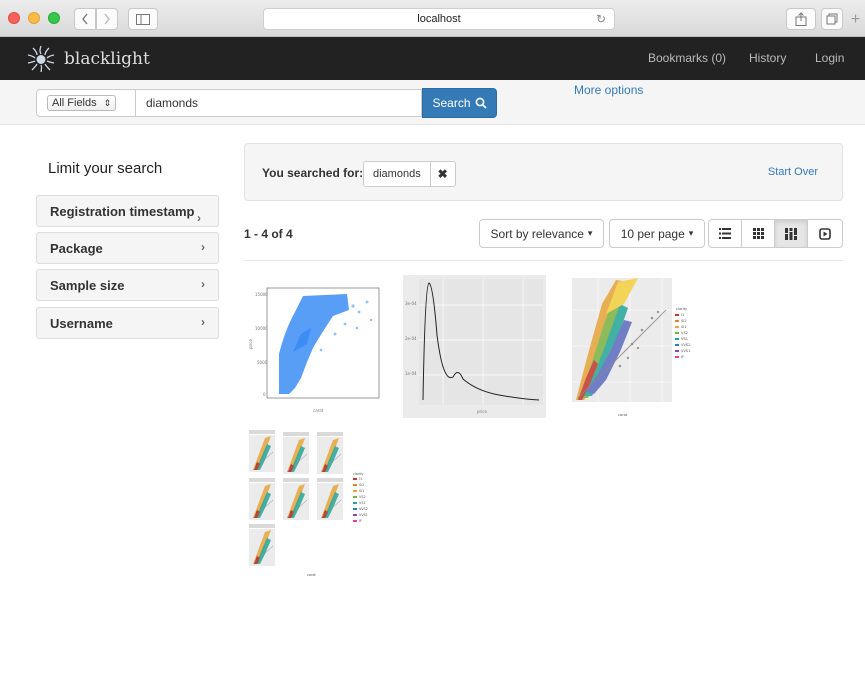  I want to click on view-gallery-button, so click(758, 233).